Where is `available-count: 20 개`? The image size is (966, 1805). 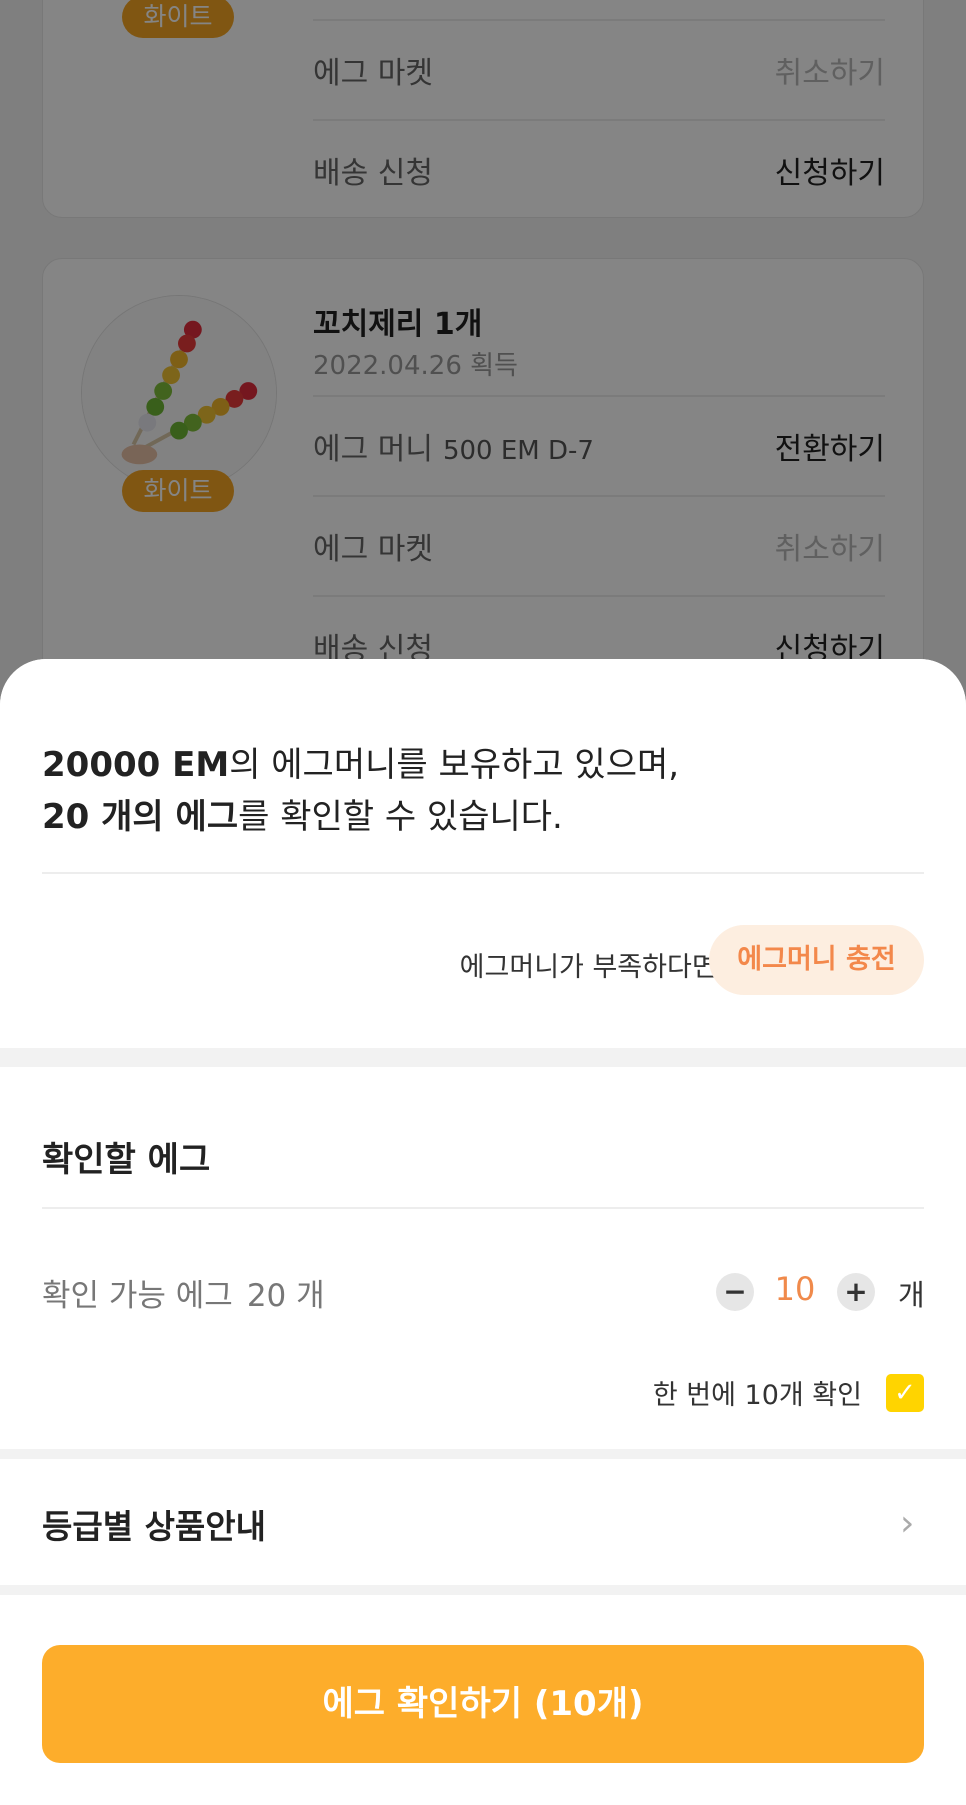
available-count: 20 개 is located at coordinates (285, 1296).